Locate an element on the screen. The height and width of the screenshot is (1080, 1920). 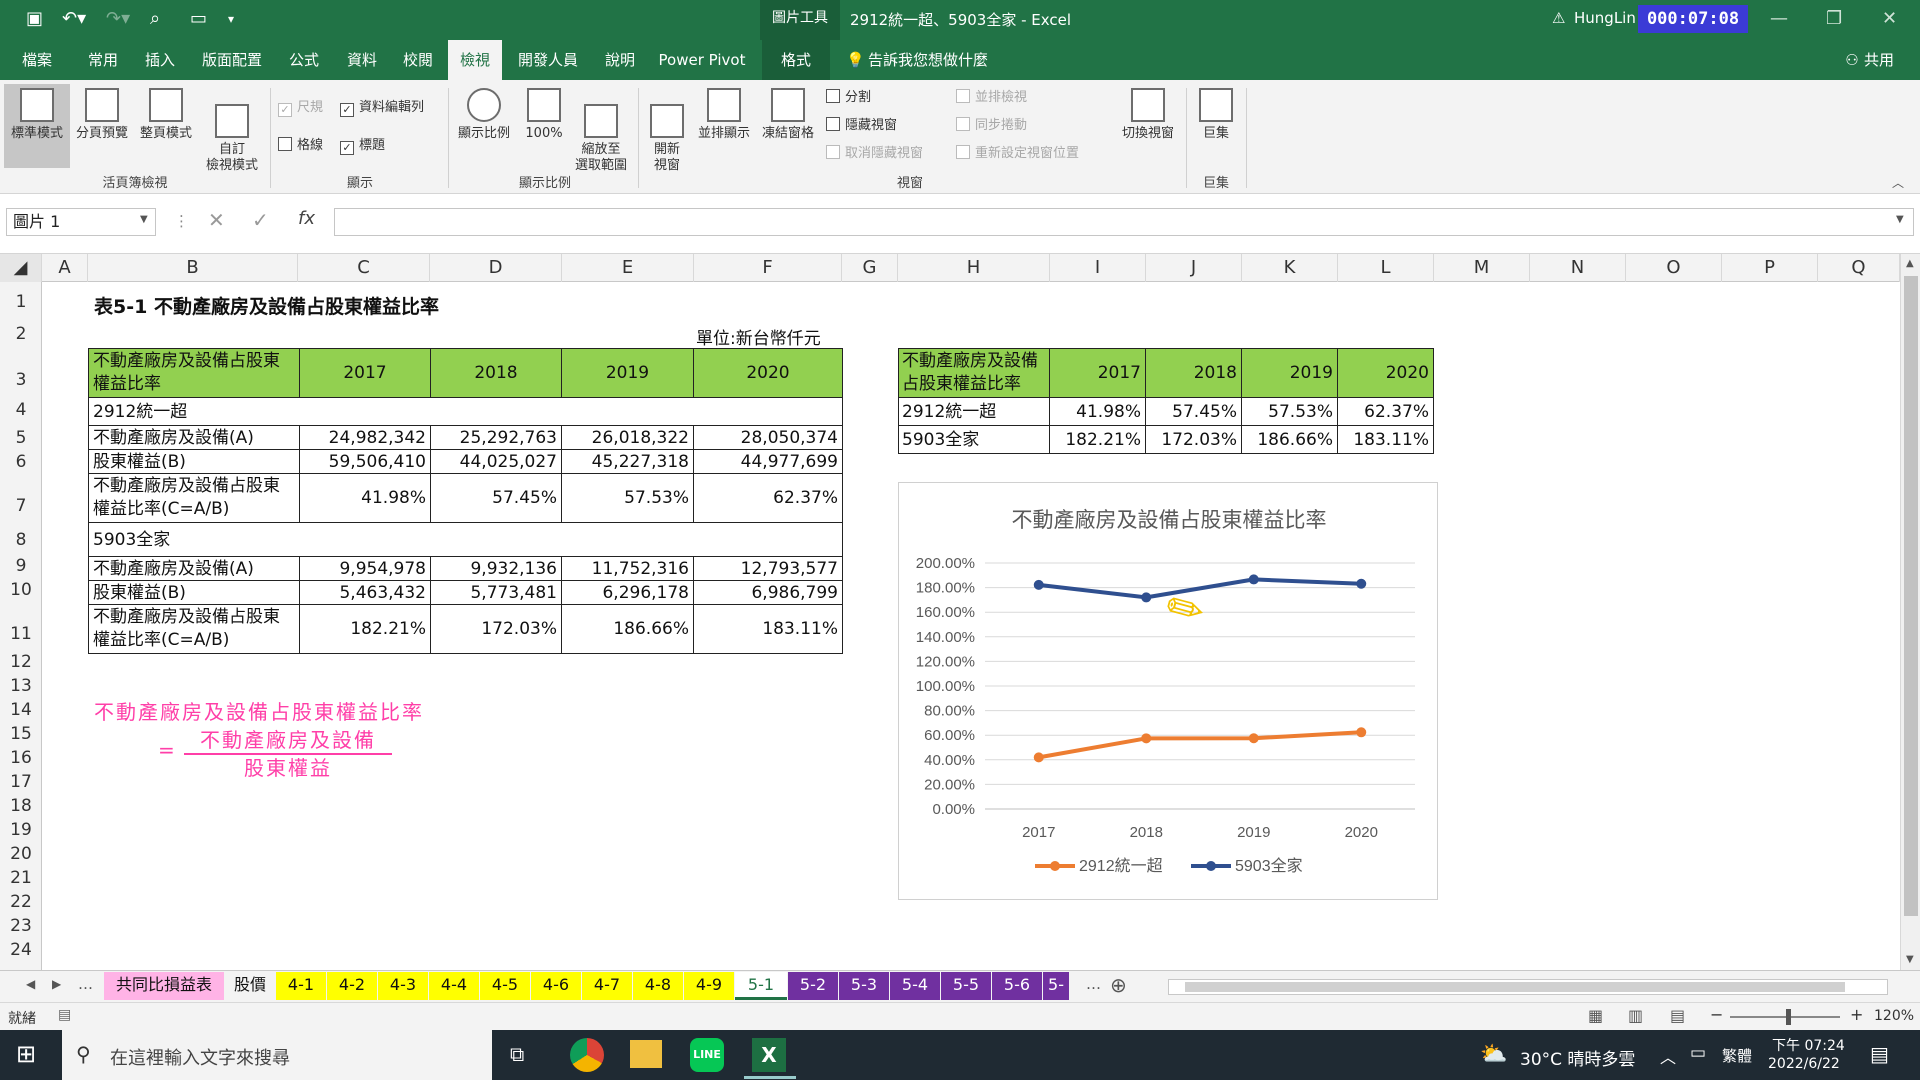
summary-cell: 186.66% is located at coordinates (1289, 439).